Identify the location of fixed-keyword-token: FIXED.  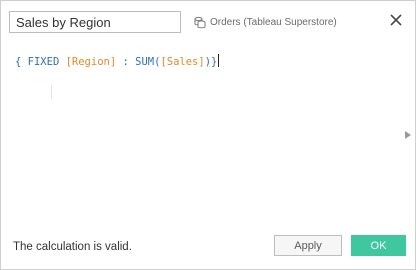
(43, 62).